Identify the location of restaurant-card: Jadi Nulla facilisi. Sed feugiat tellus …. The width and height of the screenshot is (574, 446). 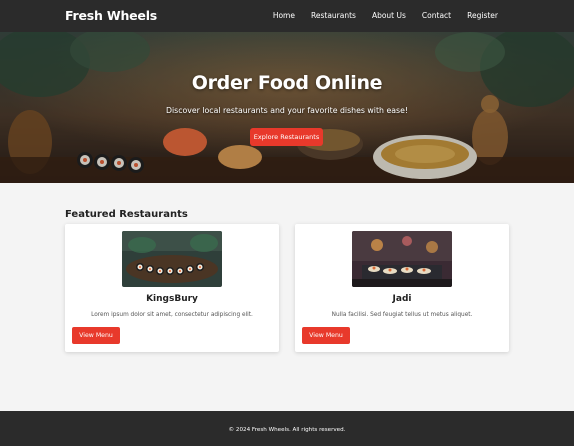
(402, 288).